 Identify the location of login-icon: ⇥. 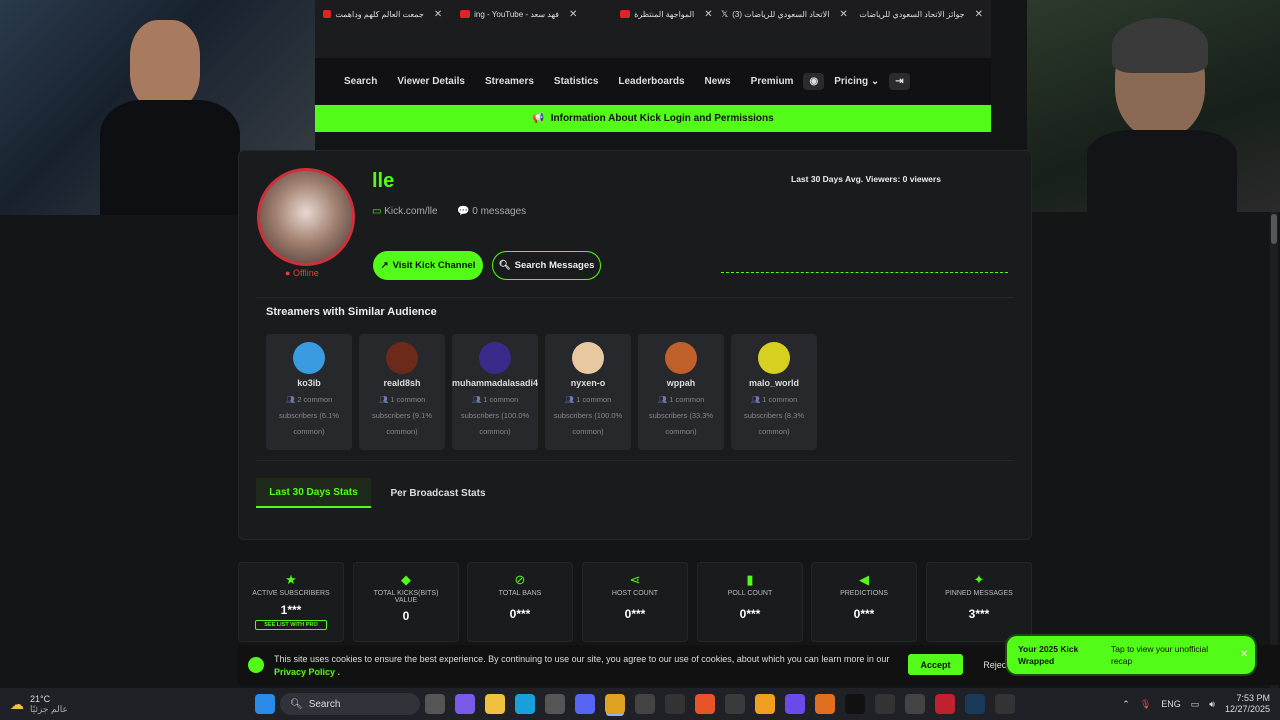
(899, 81).